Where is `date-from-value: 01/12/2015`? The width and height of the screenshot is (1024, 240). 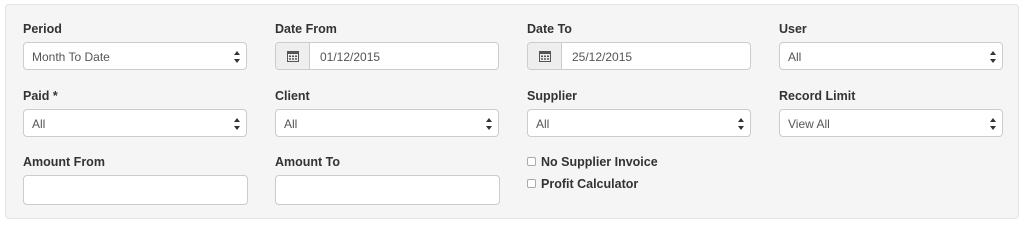
date-from-value: 01/12/2015 is located at coordinates (350, 57).